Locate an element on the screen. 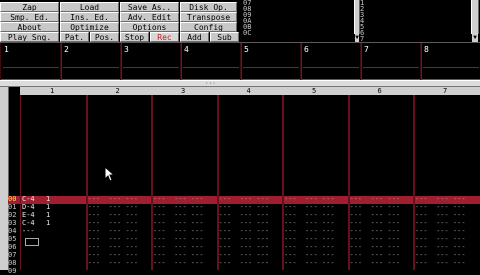 Image resolution: width=480 pixels, height=275 pixels. channel-column is located at coordinates (54, 182).